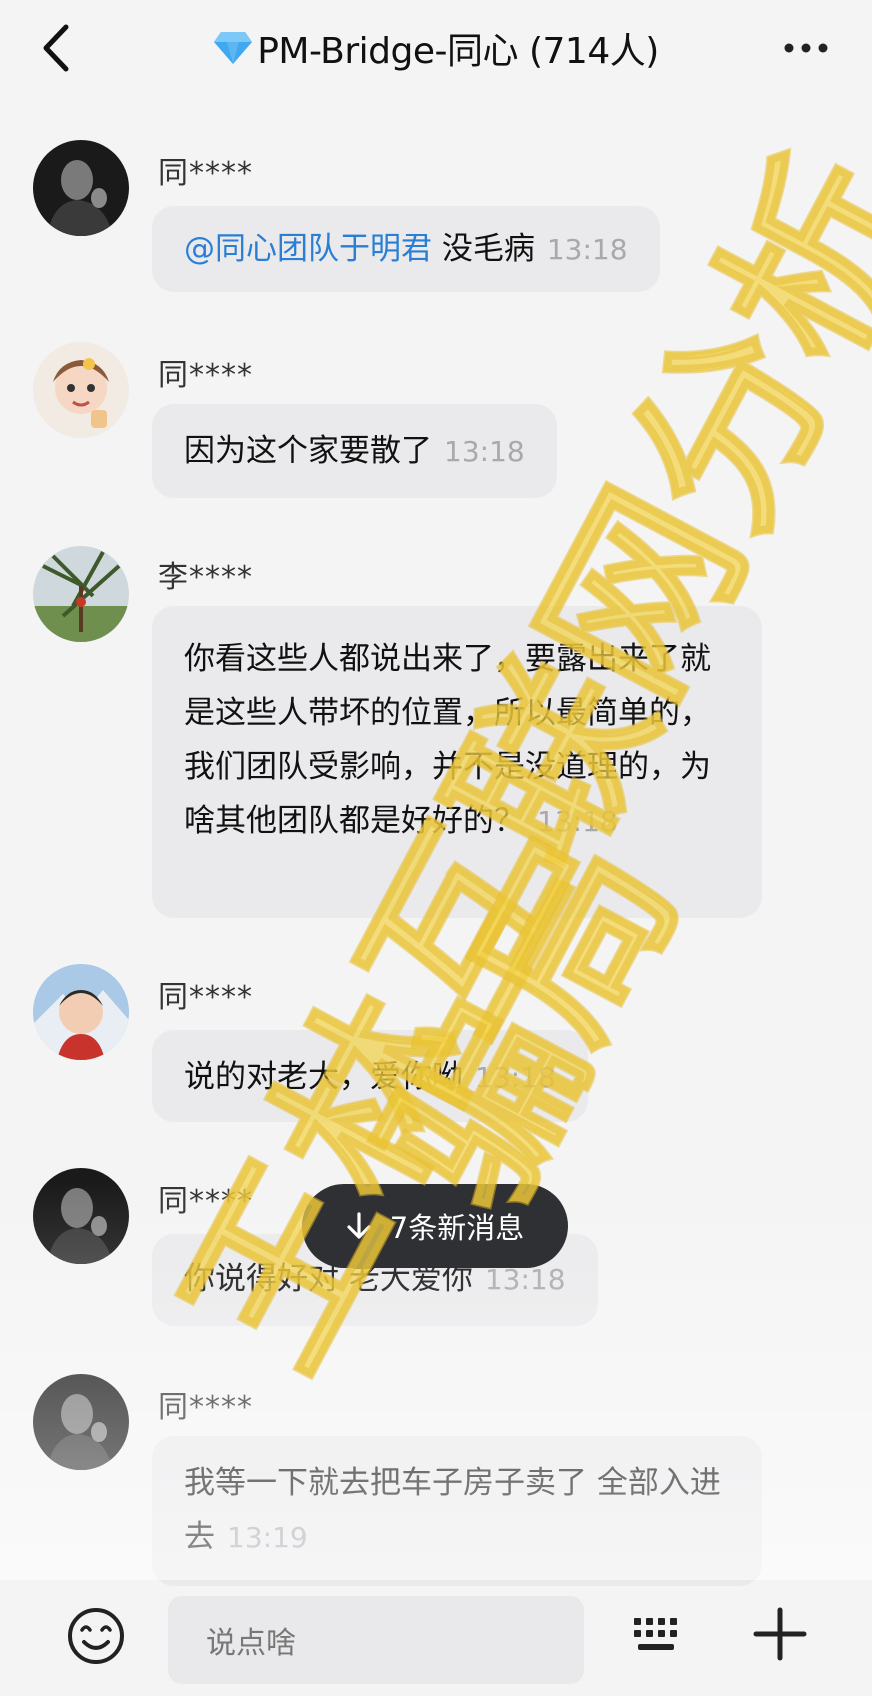 The height and width of the screenshot is (1696, 872). I want to click on message-text: 因为这个家要散了, so click(308, 451).